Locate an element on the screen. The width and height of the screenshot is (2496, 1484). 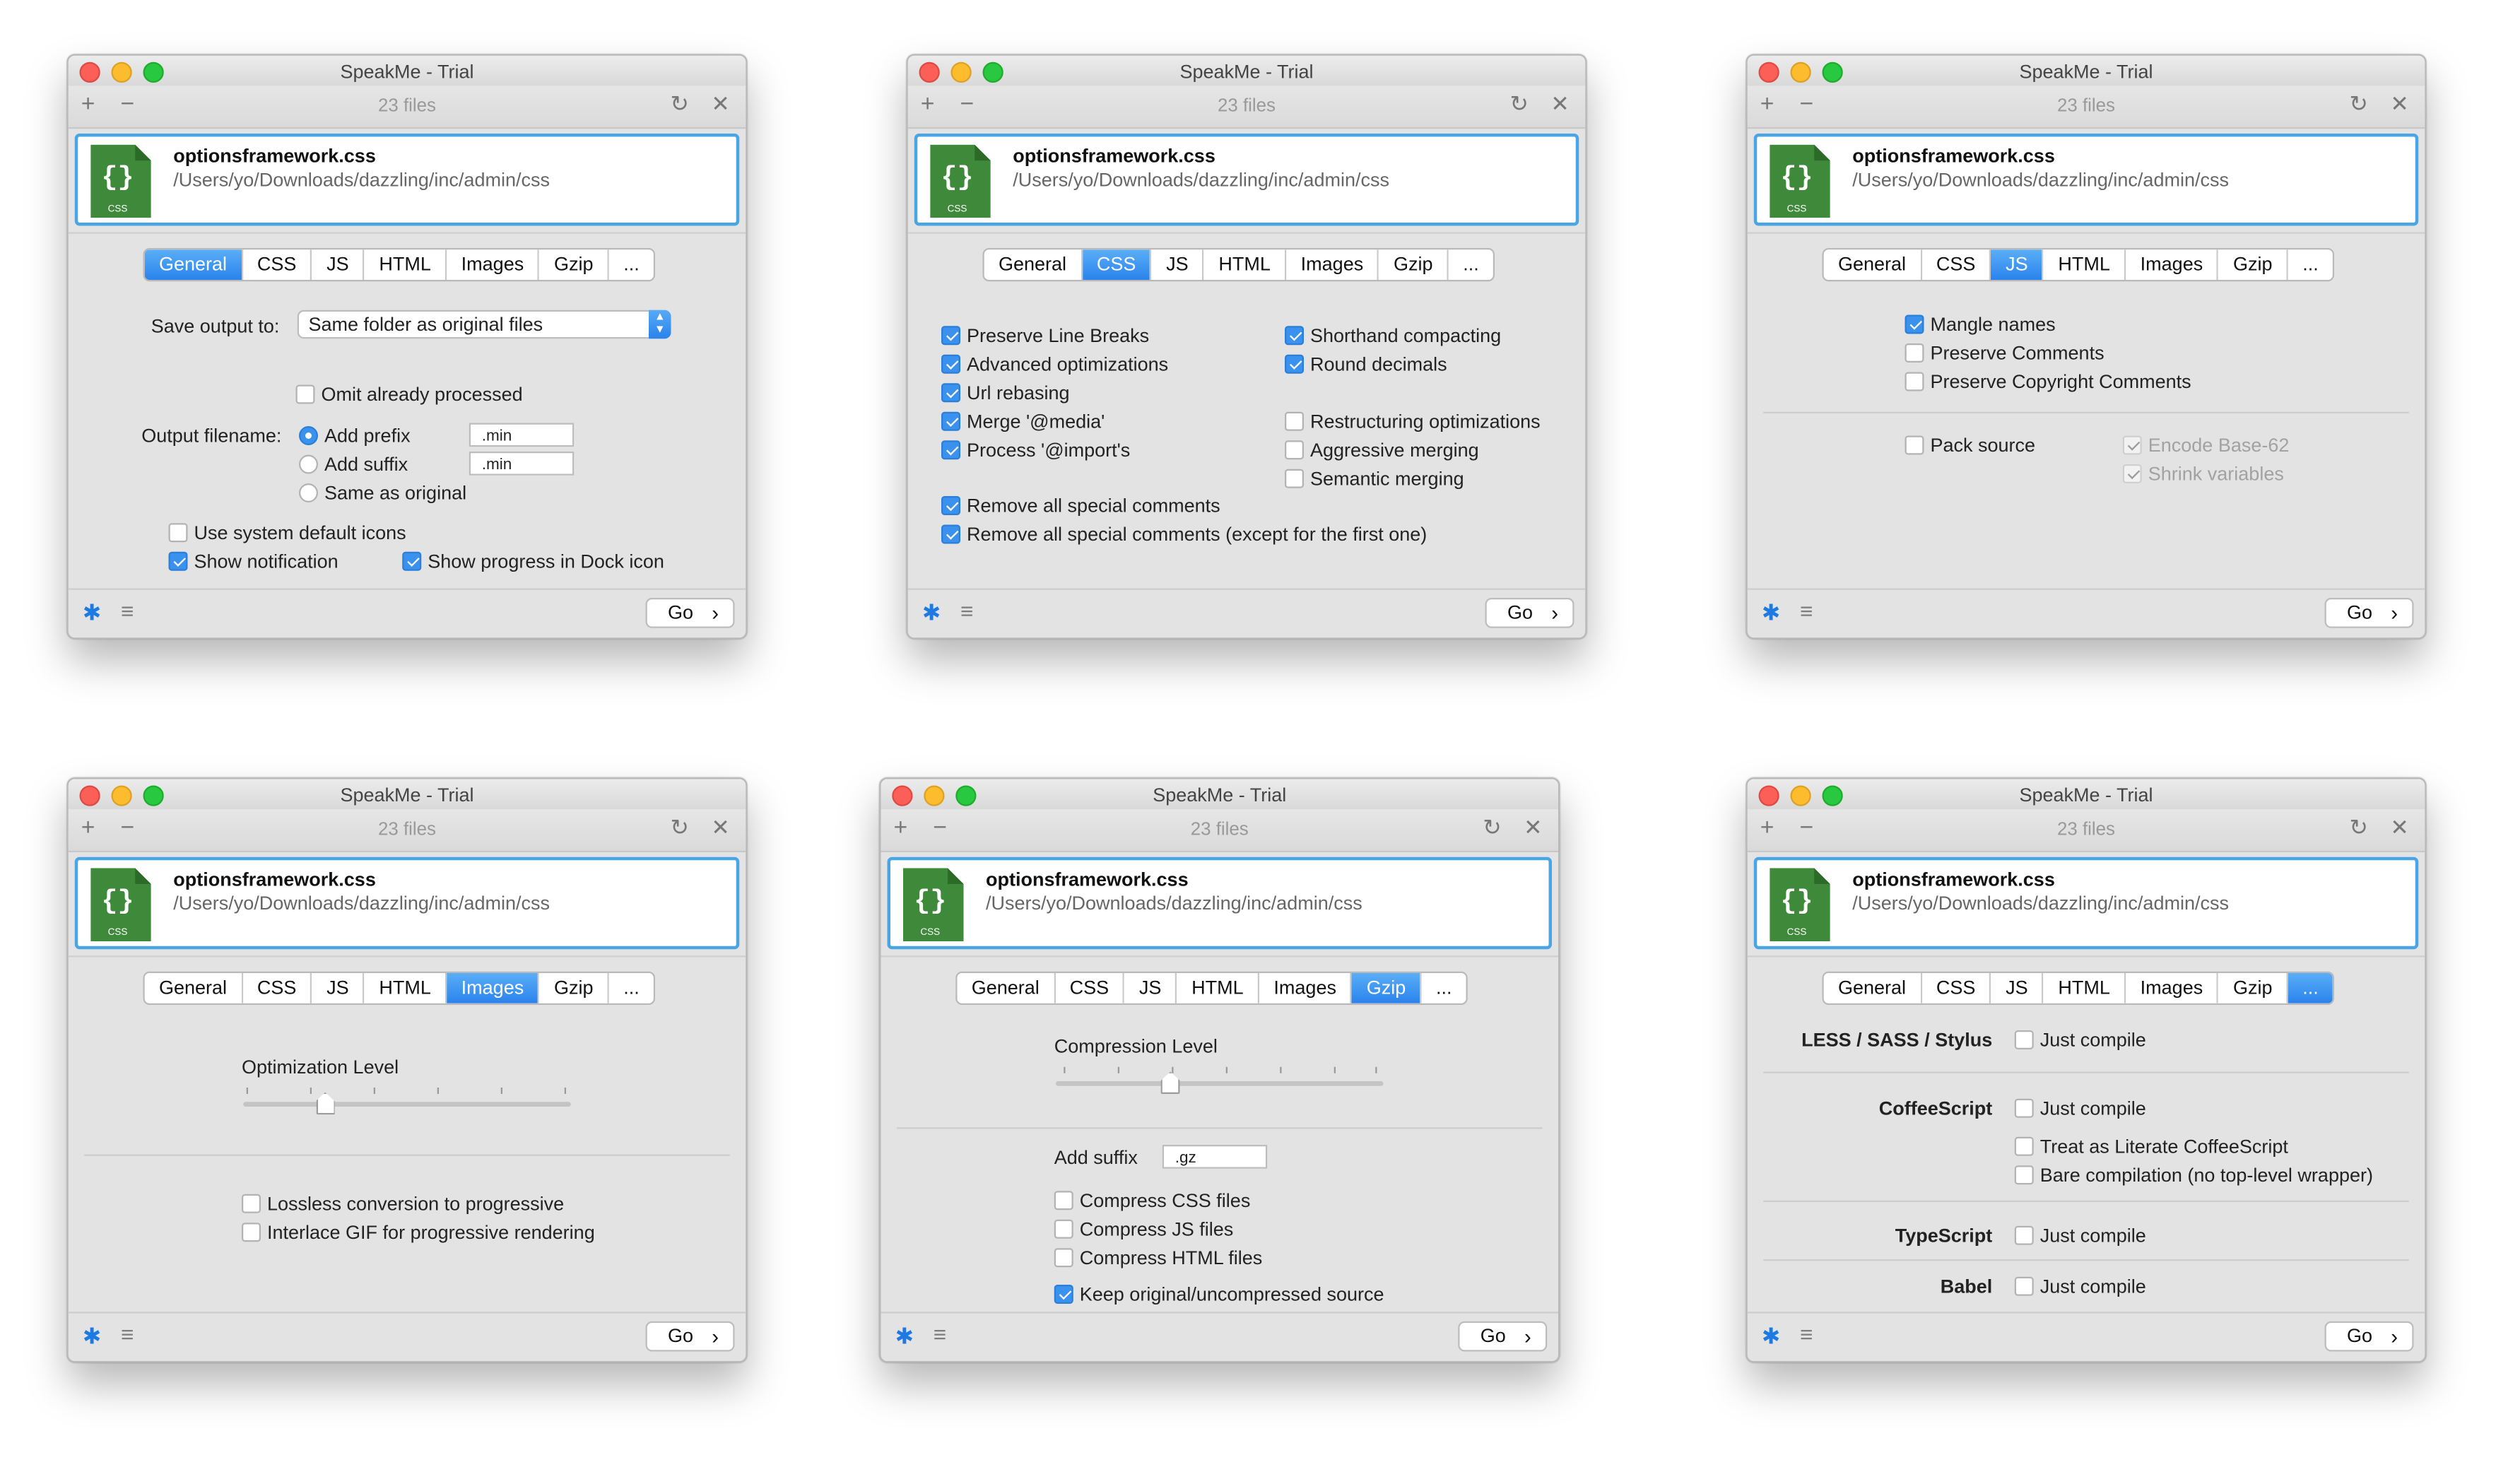
literate-coffee-checkbox is located at coordinates (2024, 1146).